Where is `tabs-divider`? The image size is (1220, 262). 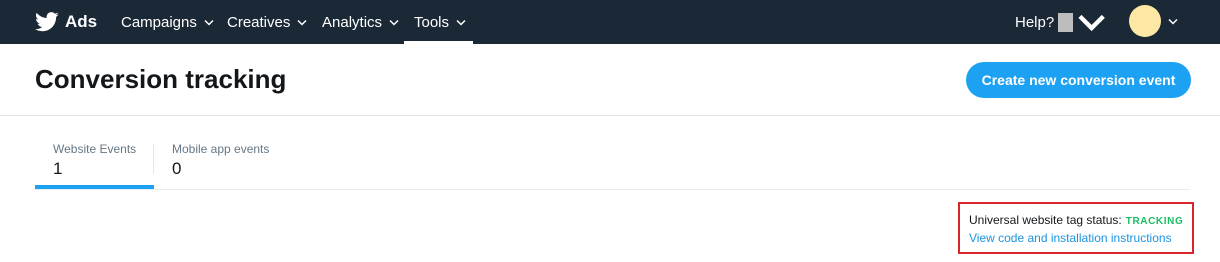 tabs-divider is located at coordinates (612, 189).